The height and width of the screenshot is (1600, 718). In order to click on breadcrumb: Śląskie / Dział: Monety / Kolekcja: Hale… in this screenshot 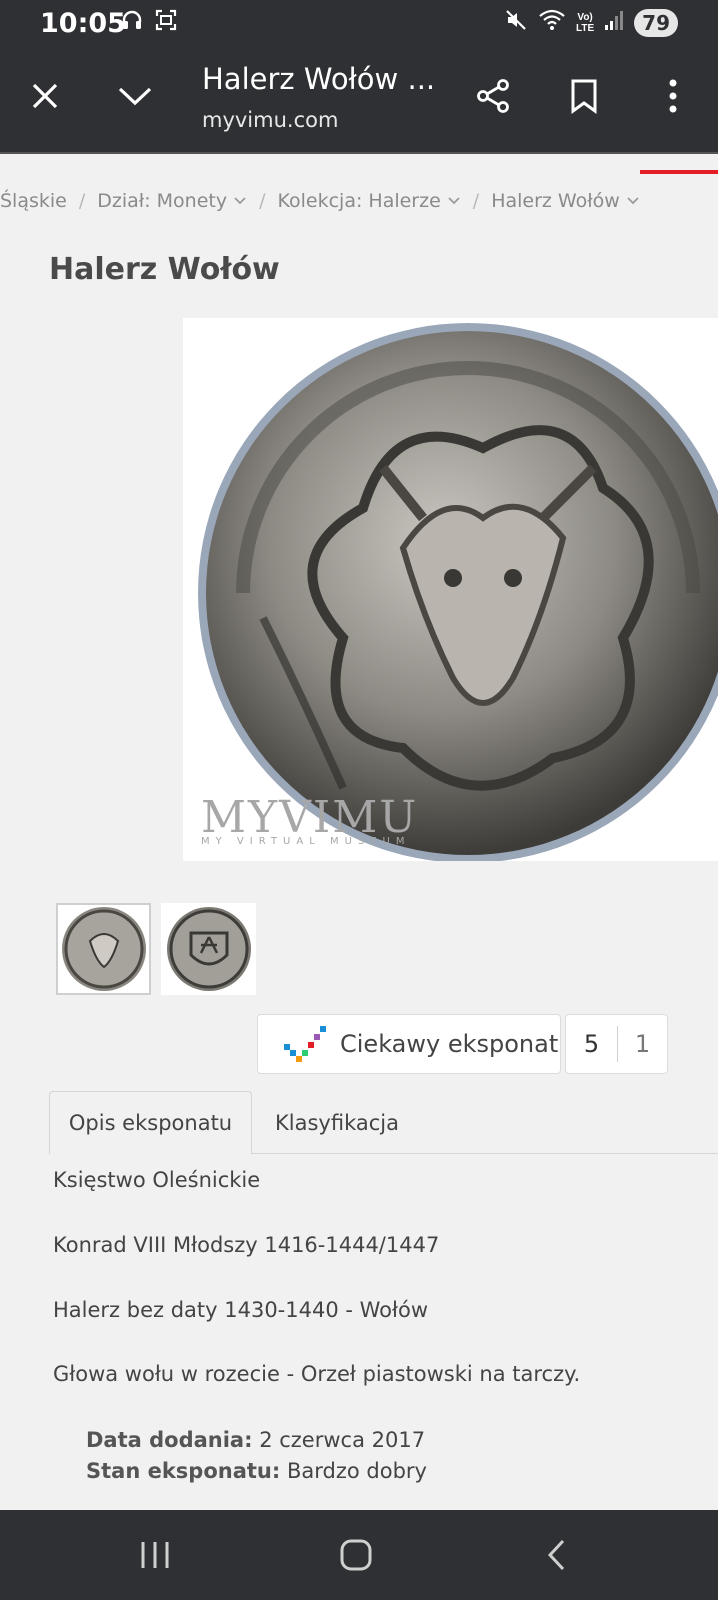, I will do `click(320, 201)`.